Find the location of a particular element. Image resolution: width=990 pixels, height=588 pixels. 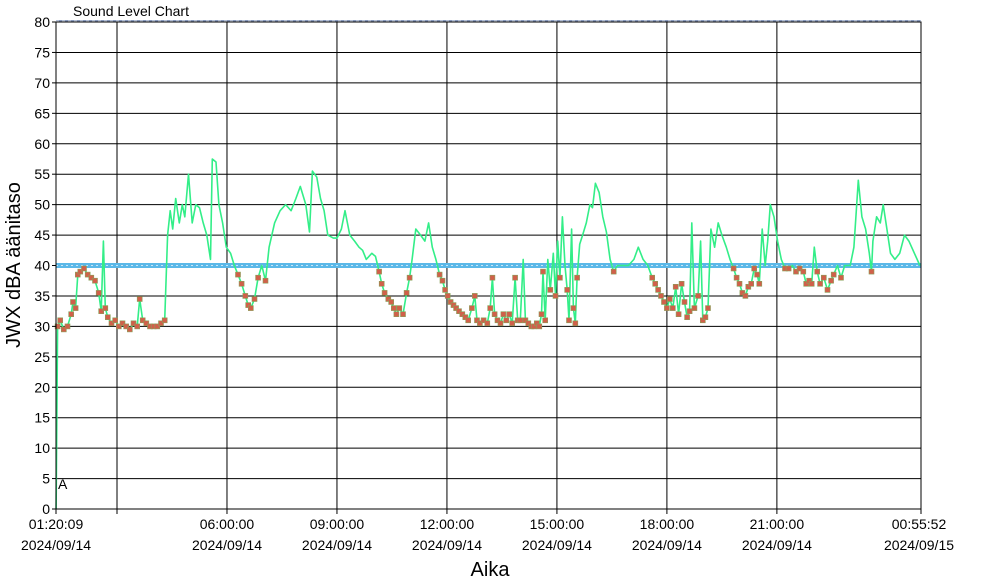

y-axis-label: JWX dBA äänitaso is located at coordinates (14, 265).